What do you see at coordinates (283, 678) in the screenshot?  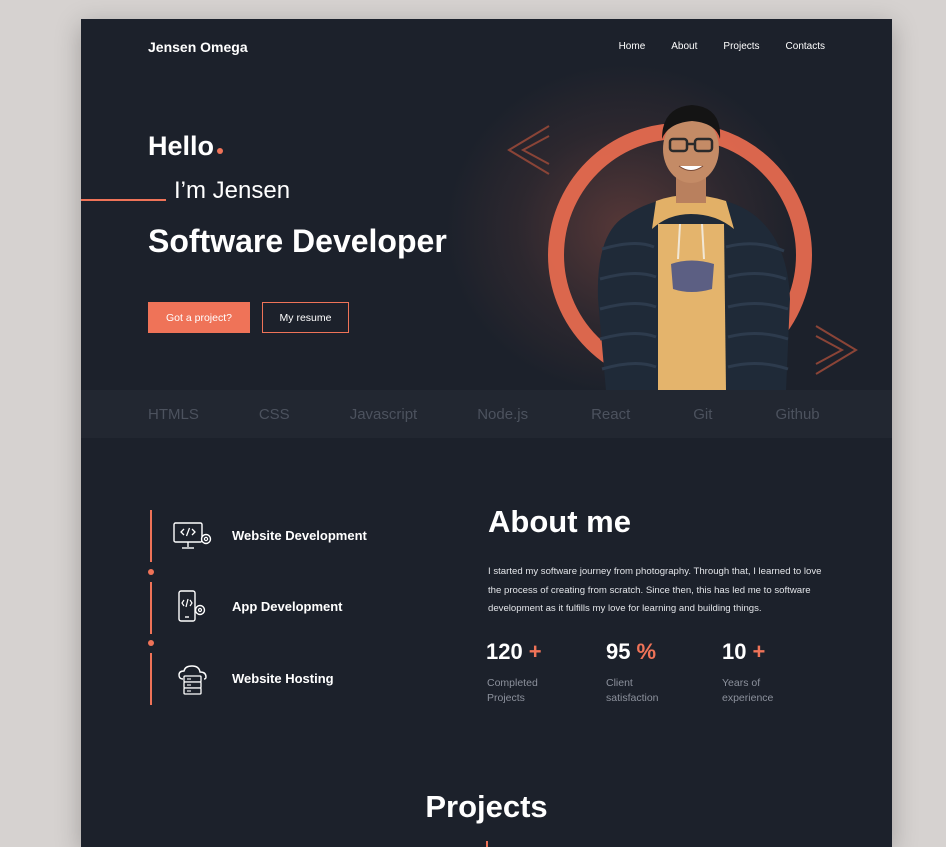 I see `service-website-hosting: Website Hosting` at bounding box center [283, 678].